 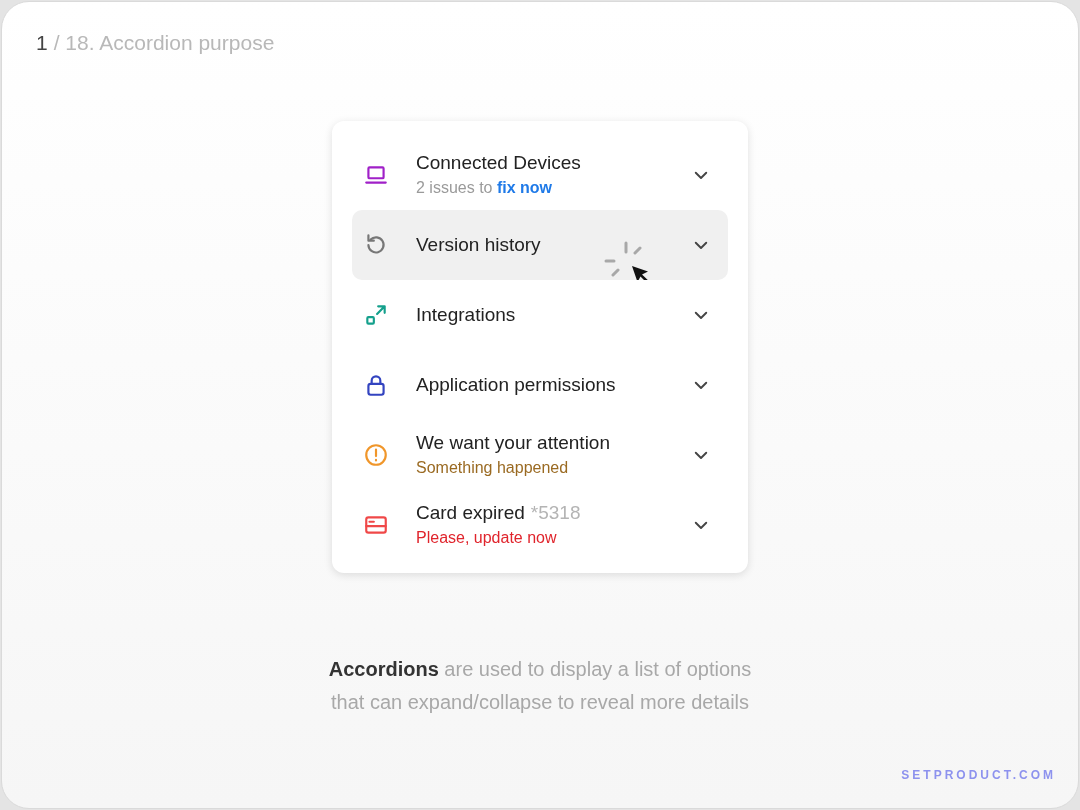 What do you see at coordinates (164, 43) in the screenshot?
I see `page-title: / 18. Accordion purpose` at bounding box center [164, 43].